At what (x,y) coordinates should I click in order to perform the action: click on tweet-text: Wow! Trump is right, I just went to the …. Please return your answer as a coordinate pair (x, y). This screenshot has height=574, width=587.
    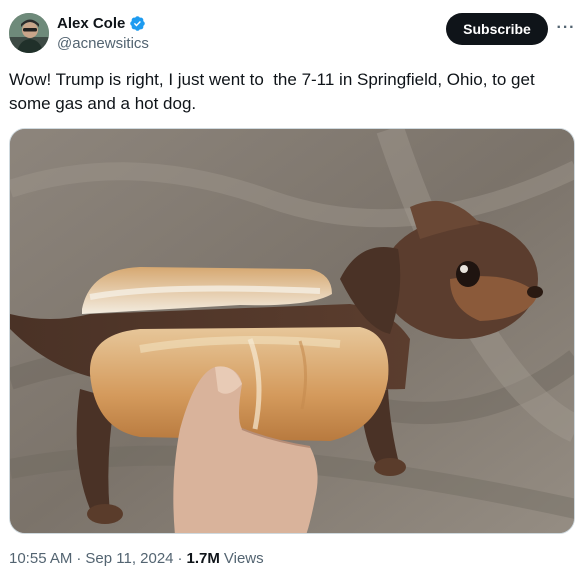
    Looking at the image, I should click on (274, 91).